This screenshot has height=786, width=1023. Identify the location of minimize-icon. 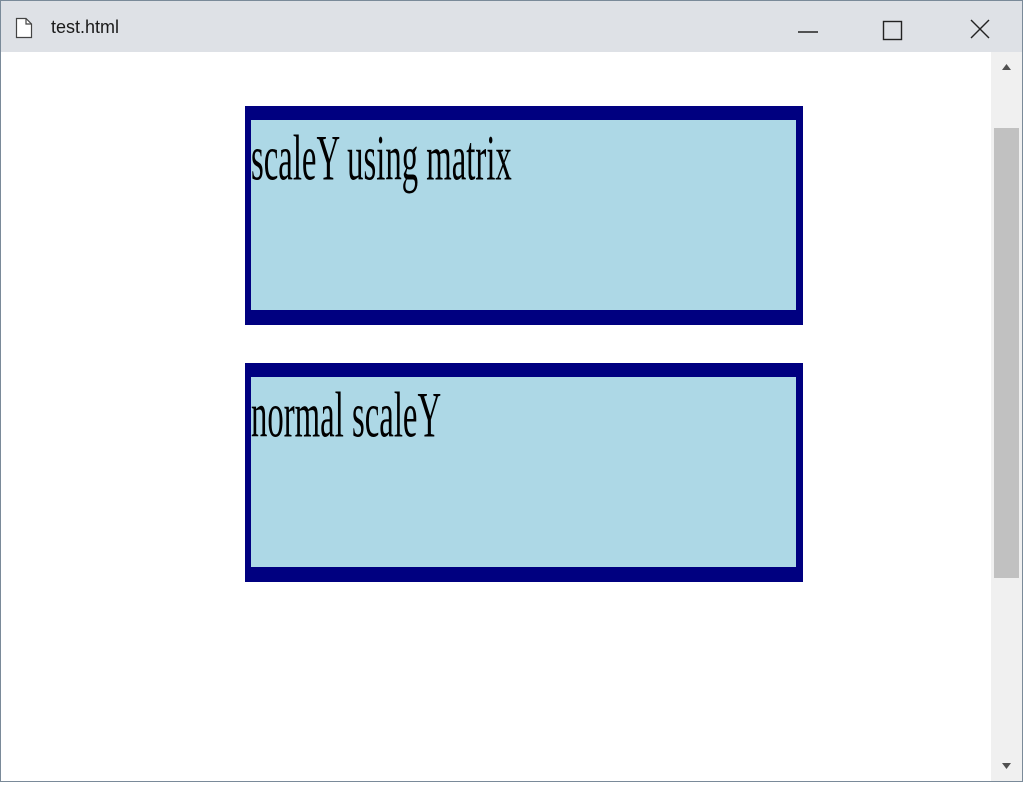
(808, 32).